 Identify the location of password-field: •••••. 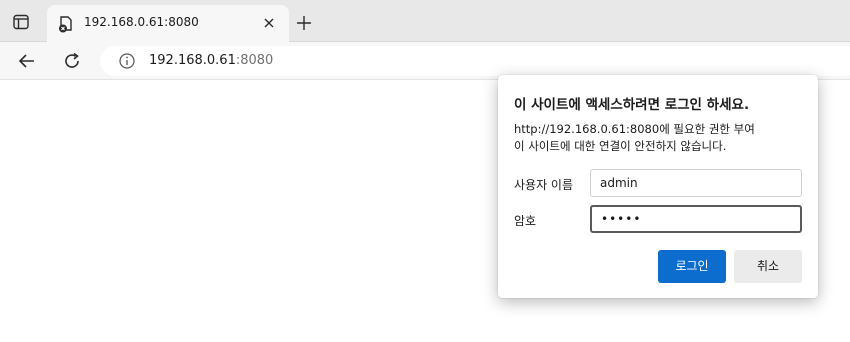
(696, 219).